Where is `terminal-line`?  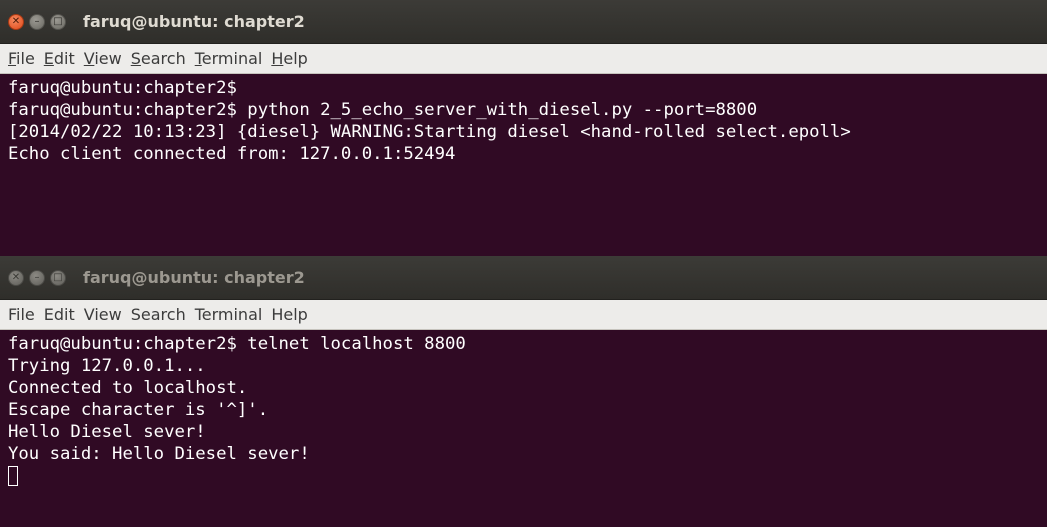 terminal-line is located at coordinates (527, 476).